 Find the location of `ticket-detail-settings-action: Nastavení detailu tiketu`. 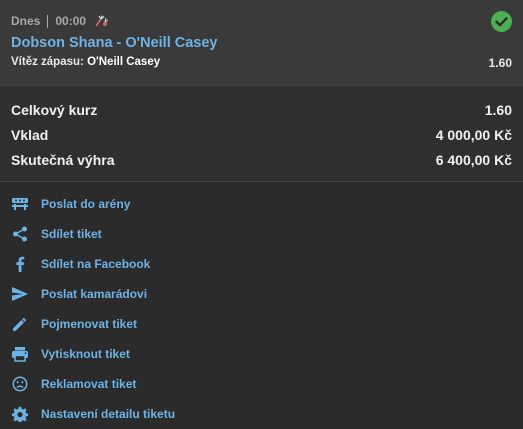

ticket-detail-settings-action: Nastavení detailu tiketu is located at coordinates (261, 414).